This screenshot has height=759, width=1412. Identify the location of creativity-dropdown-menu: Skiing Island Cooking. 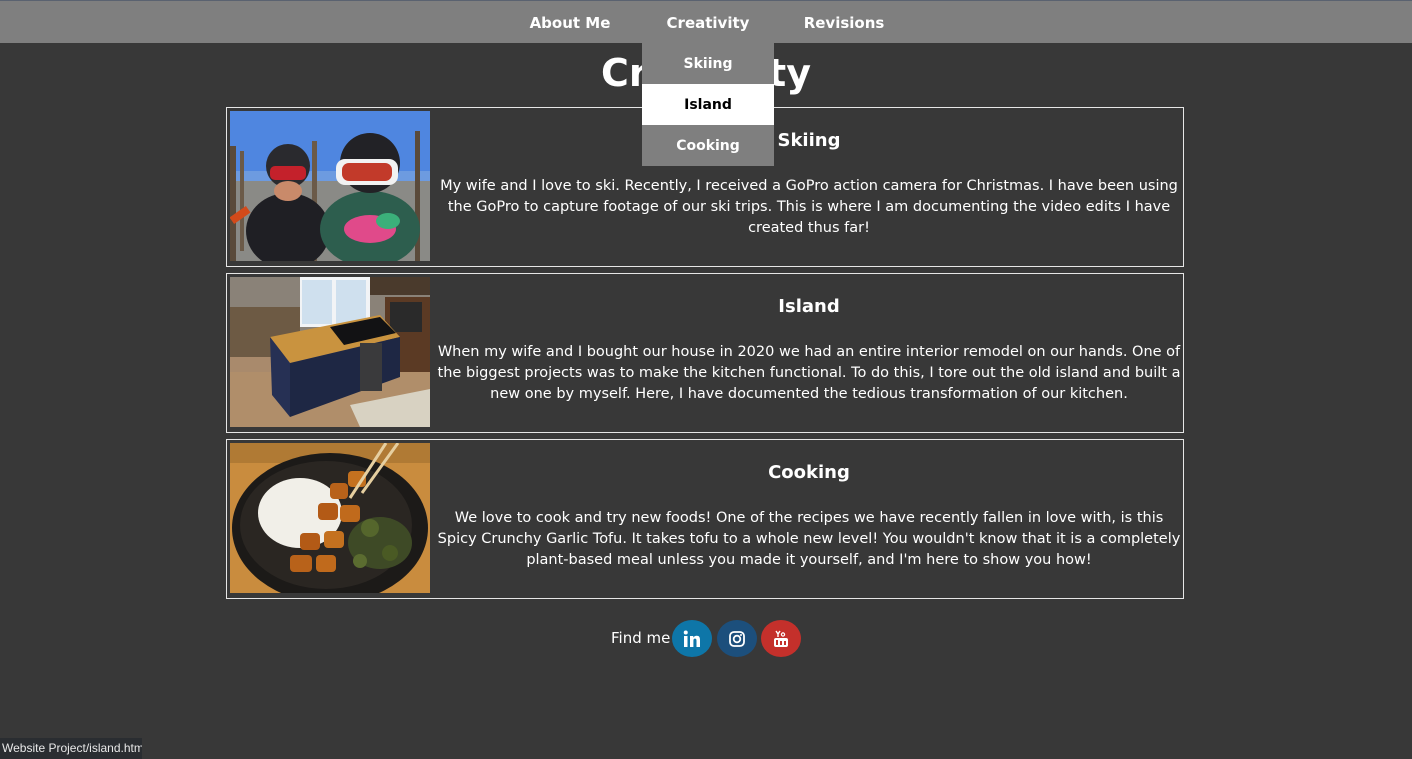
(708, 104).